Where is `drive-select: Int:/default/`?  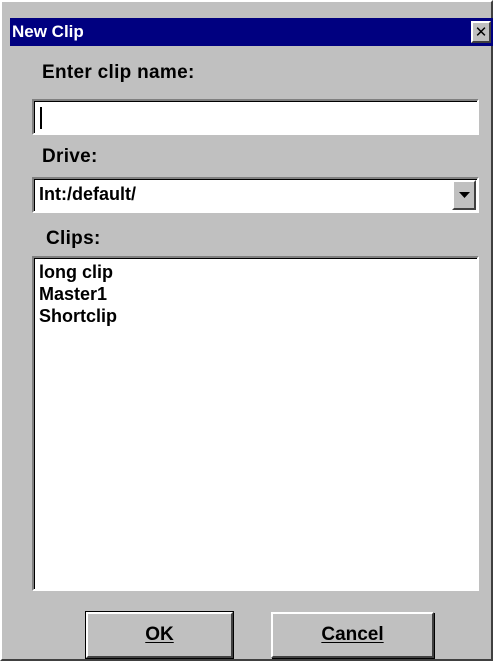 drive-select: Int:/default/ is located at coordinates (255, 195).